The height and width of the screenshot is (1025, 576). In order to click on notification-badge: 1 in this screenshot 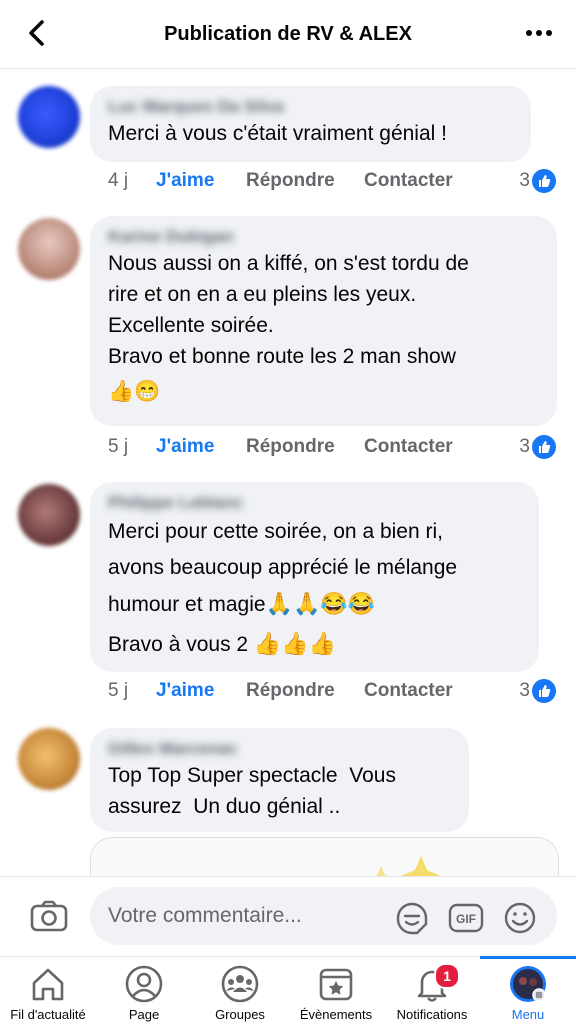, I will do `click(447, 976)`.